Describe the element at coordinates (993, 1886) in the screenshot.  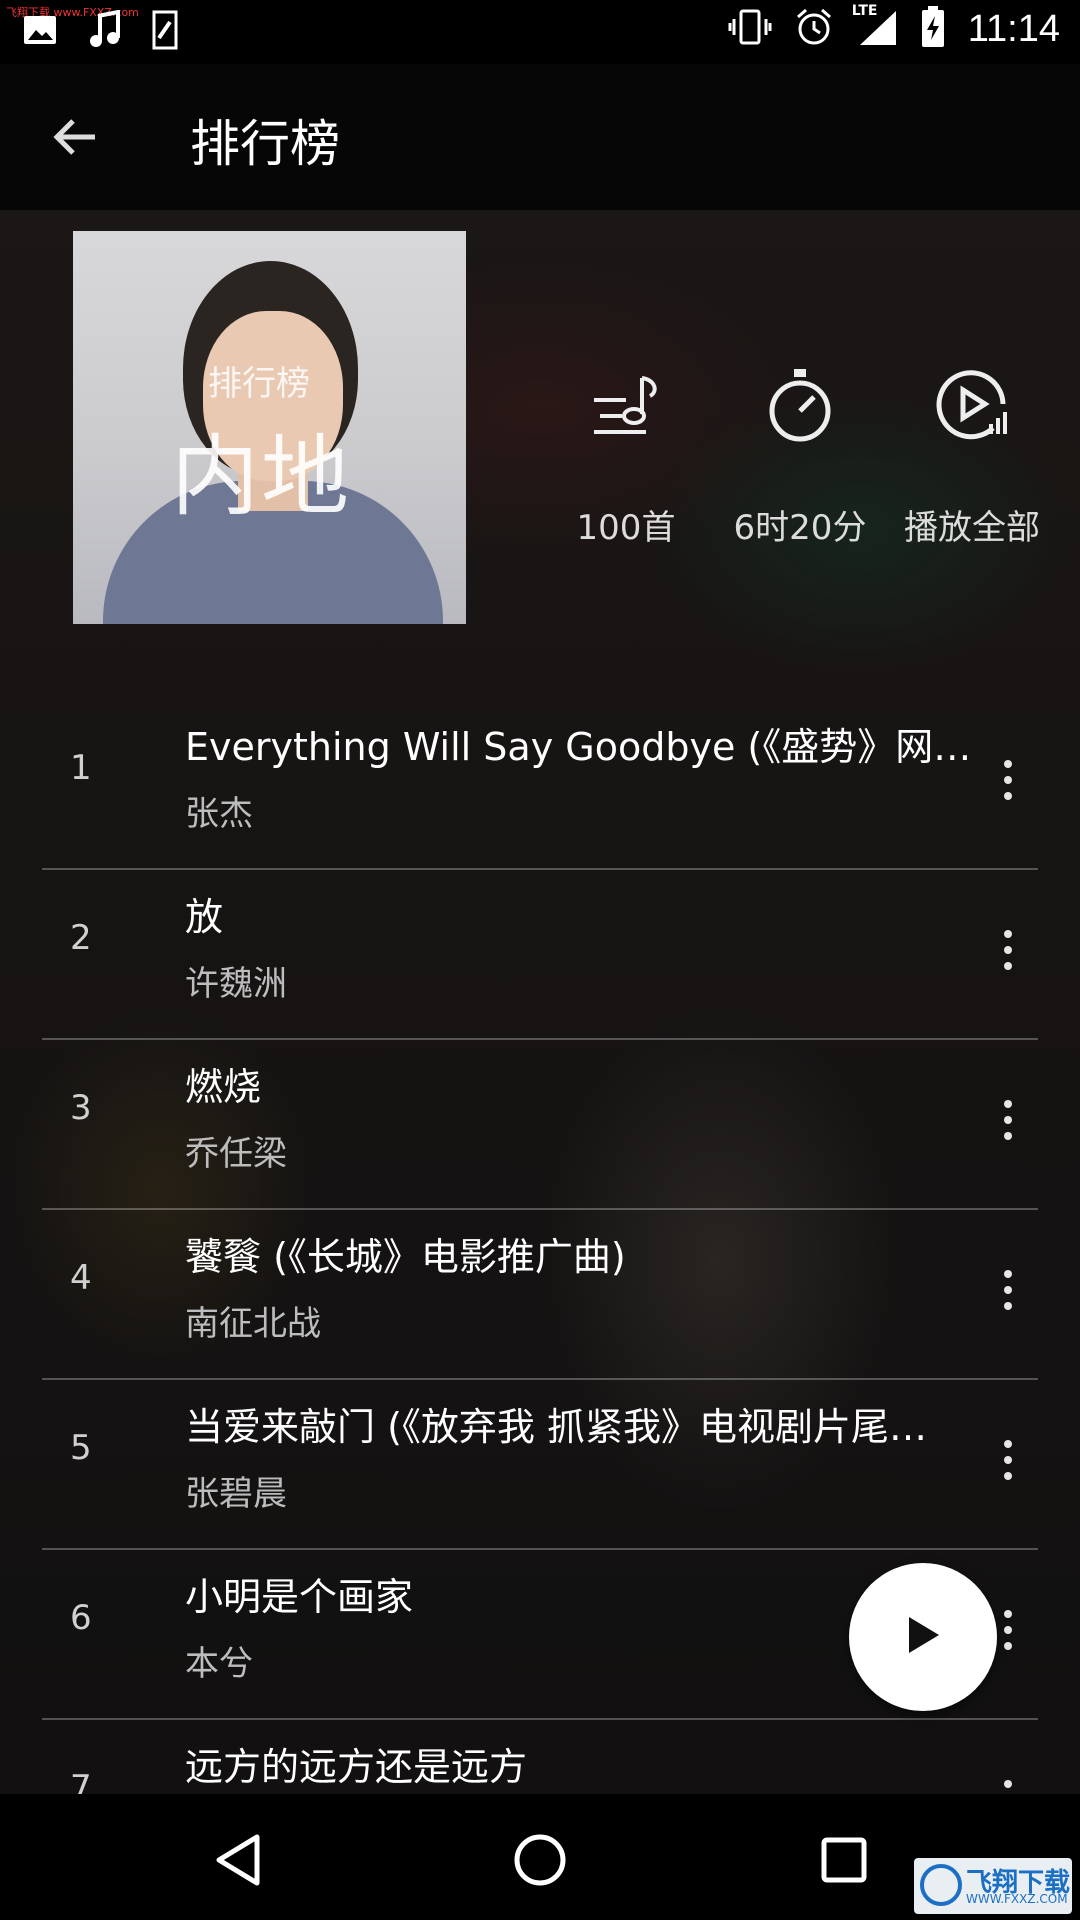
I see `site-watermark: 飞翔下载 WWW.FXXZ.COM` at that location.